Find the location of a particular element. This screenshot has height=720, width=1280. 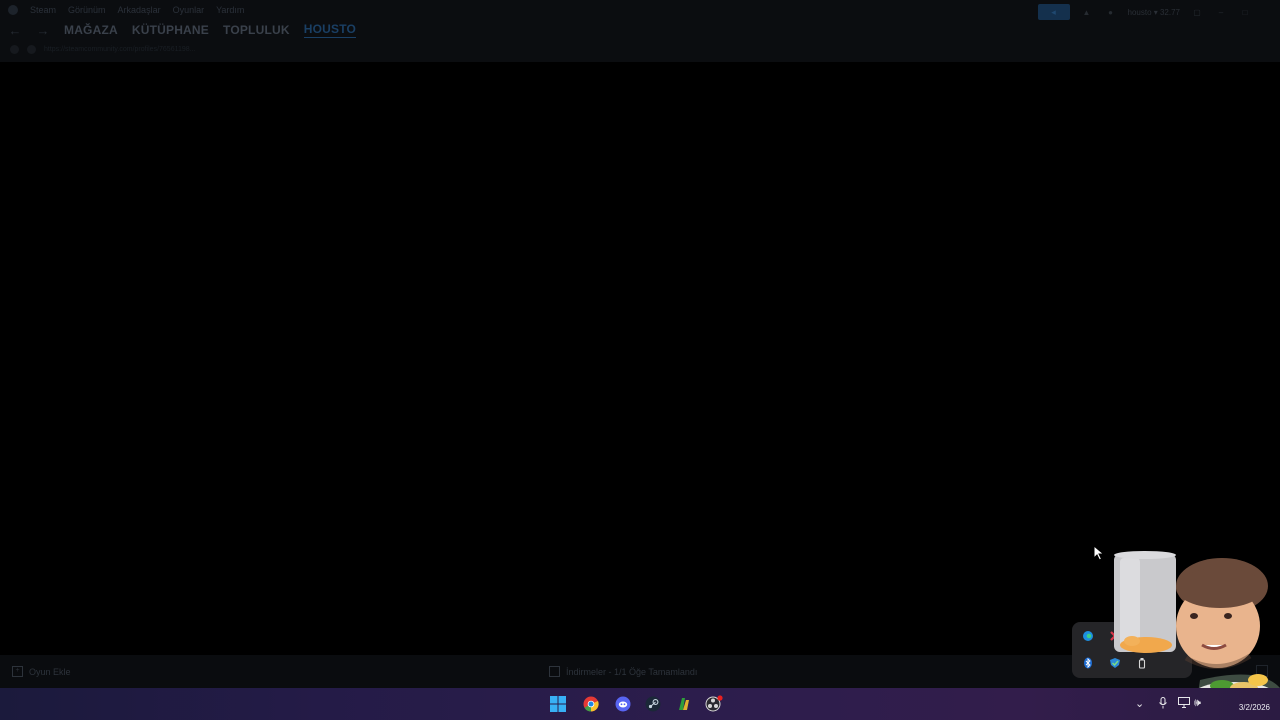

chevron-up-icon: ⌄ is located at coordinates (1139, 703).